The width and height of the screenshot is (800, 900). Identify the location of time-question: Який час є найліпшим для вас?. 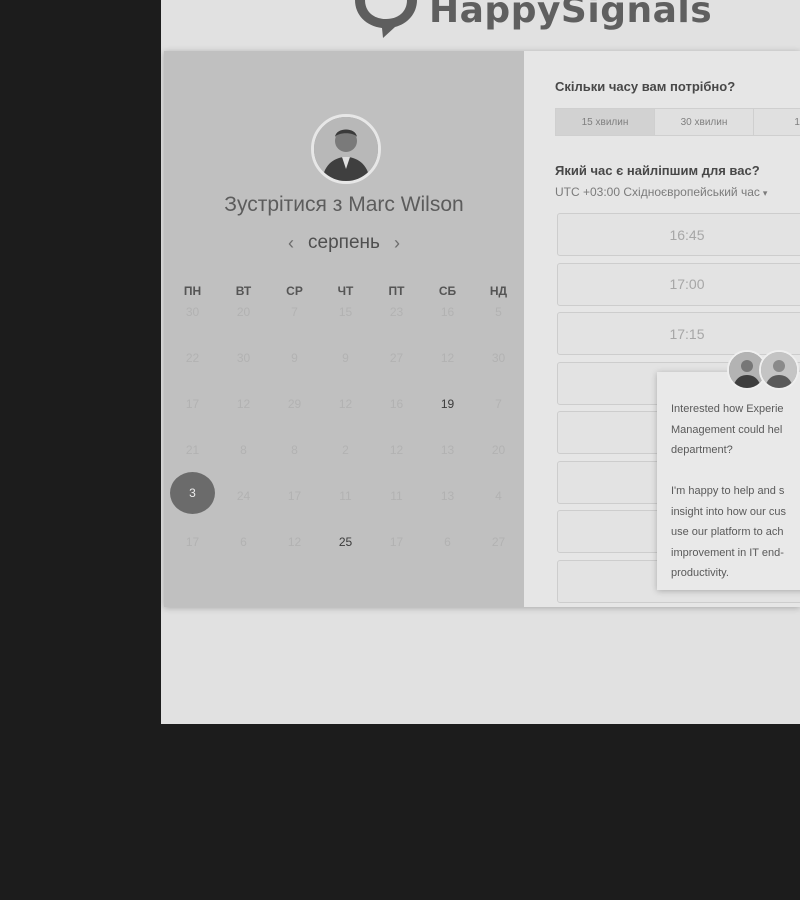
(657, 170).